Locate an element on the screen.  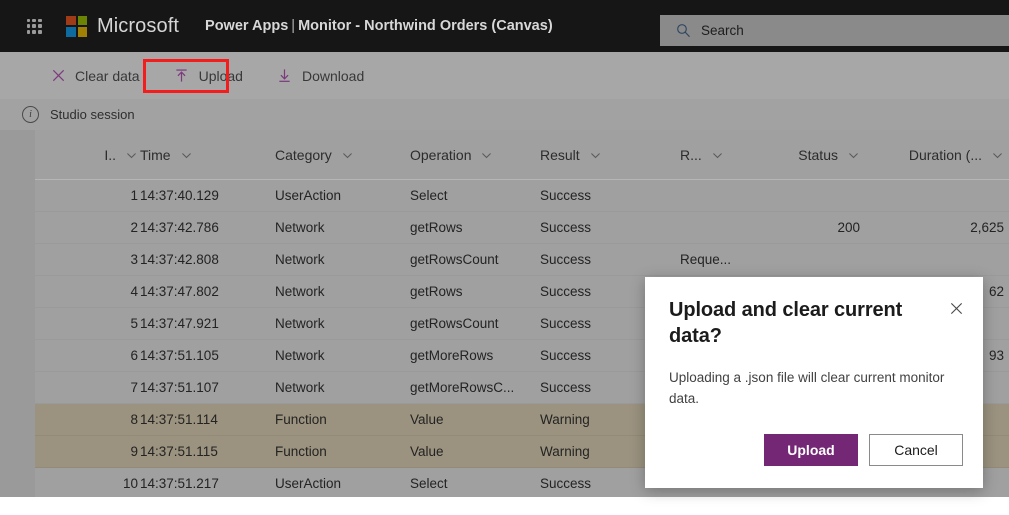
upload-button: Upload is located at coordinates (208, 76).